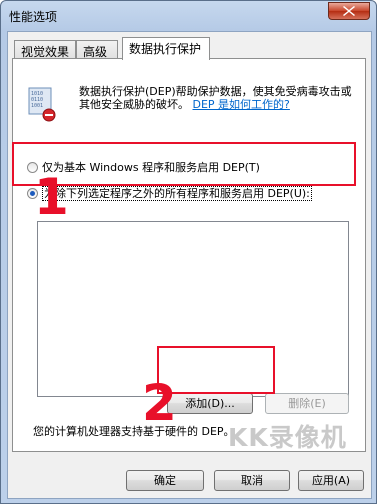 The image size is (377, 504). Describe the element at coordinates (159, 403) in the screenshot. I see `annotation-number-2: 2` at that location.